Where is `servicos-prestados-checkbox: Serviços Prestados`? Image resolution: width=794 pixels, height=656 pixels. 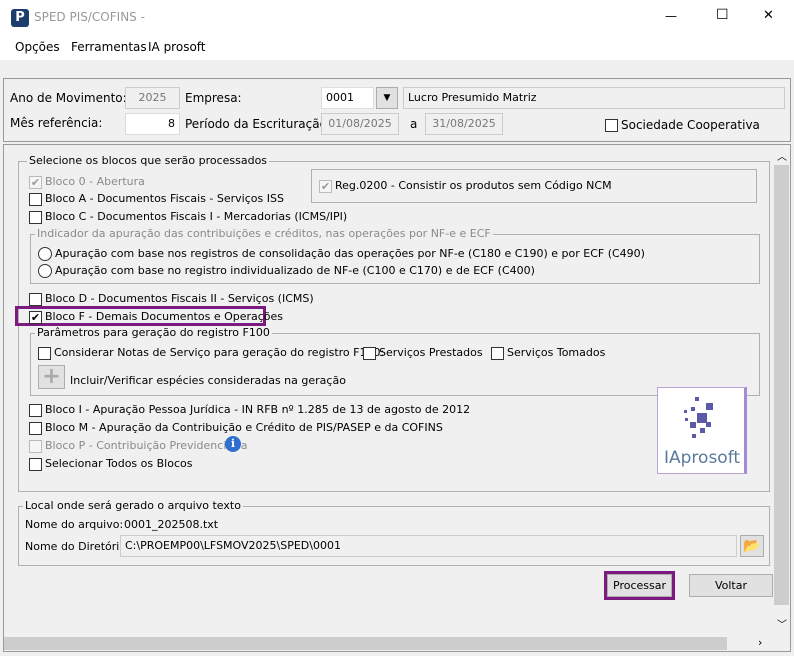
servicos-prestados-checkbox: Serviços Prestados is located at coordinates (423, 353).